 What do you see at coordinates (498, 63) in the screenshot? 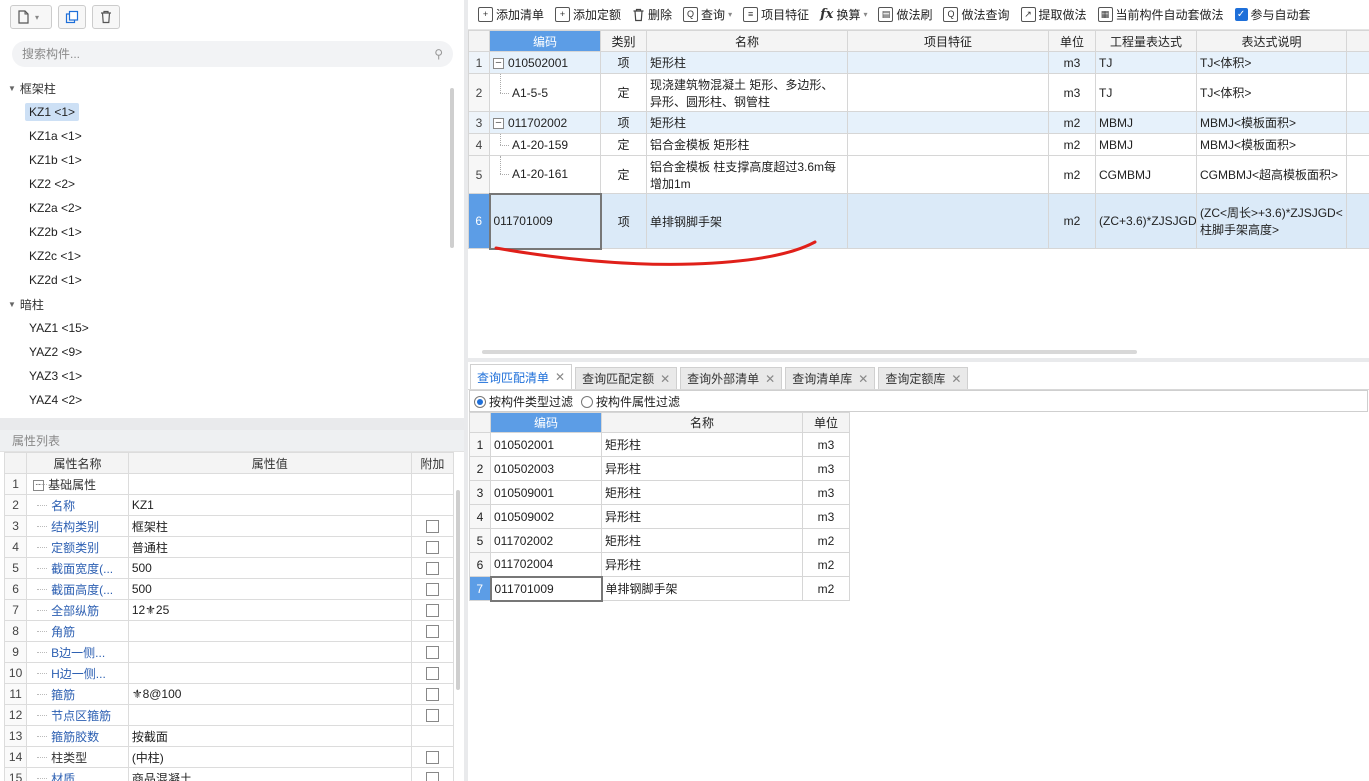
I see `collapse-icon: −` at bounding box center [498, 63].